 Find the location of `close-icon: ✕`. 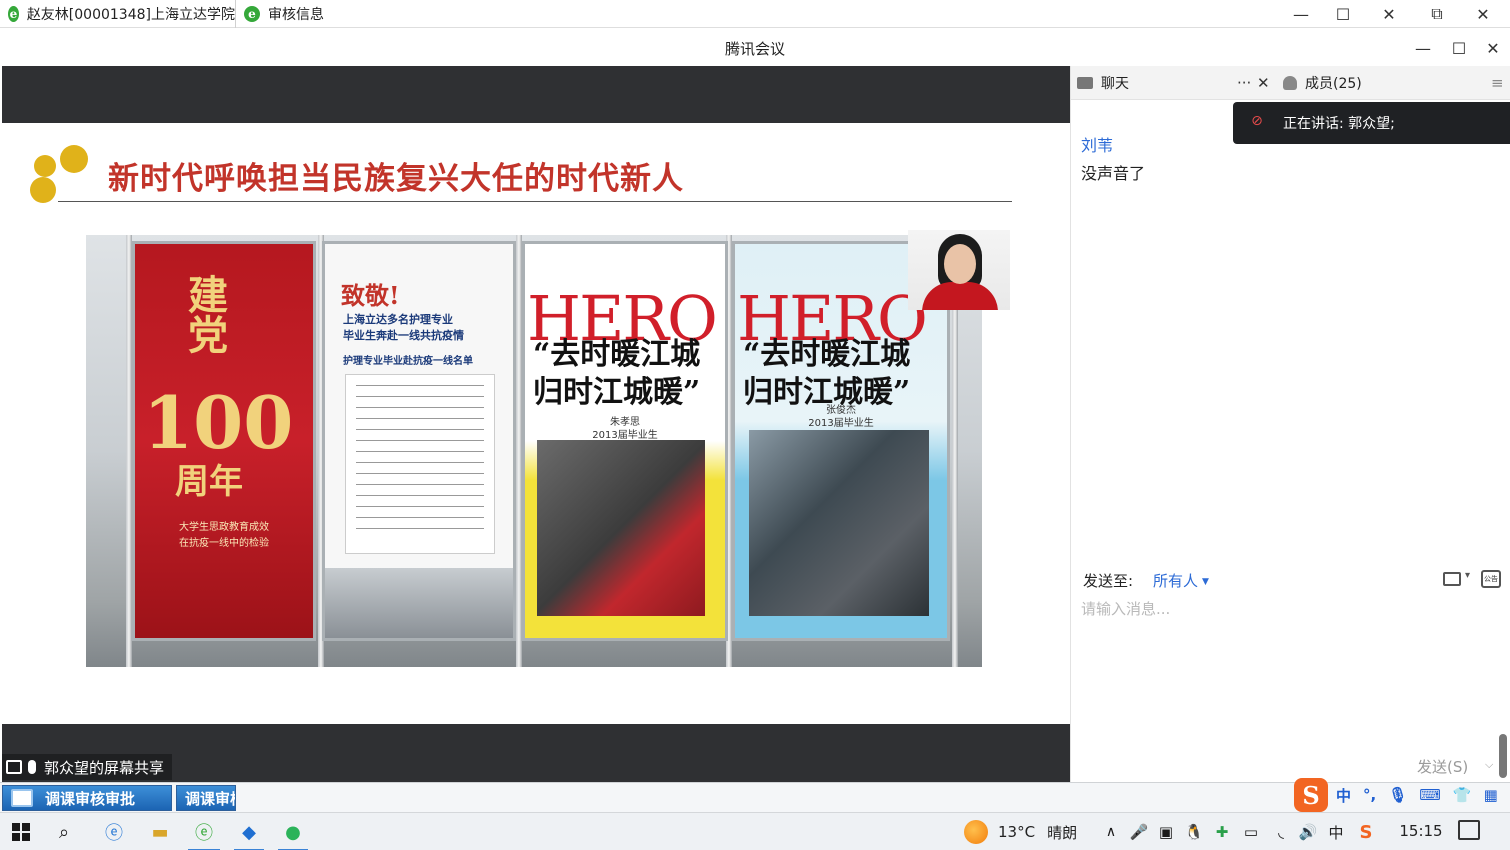

close-icon: ✕ is located at coordinates (1263, 83).